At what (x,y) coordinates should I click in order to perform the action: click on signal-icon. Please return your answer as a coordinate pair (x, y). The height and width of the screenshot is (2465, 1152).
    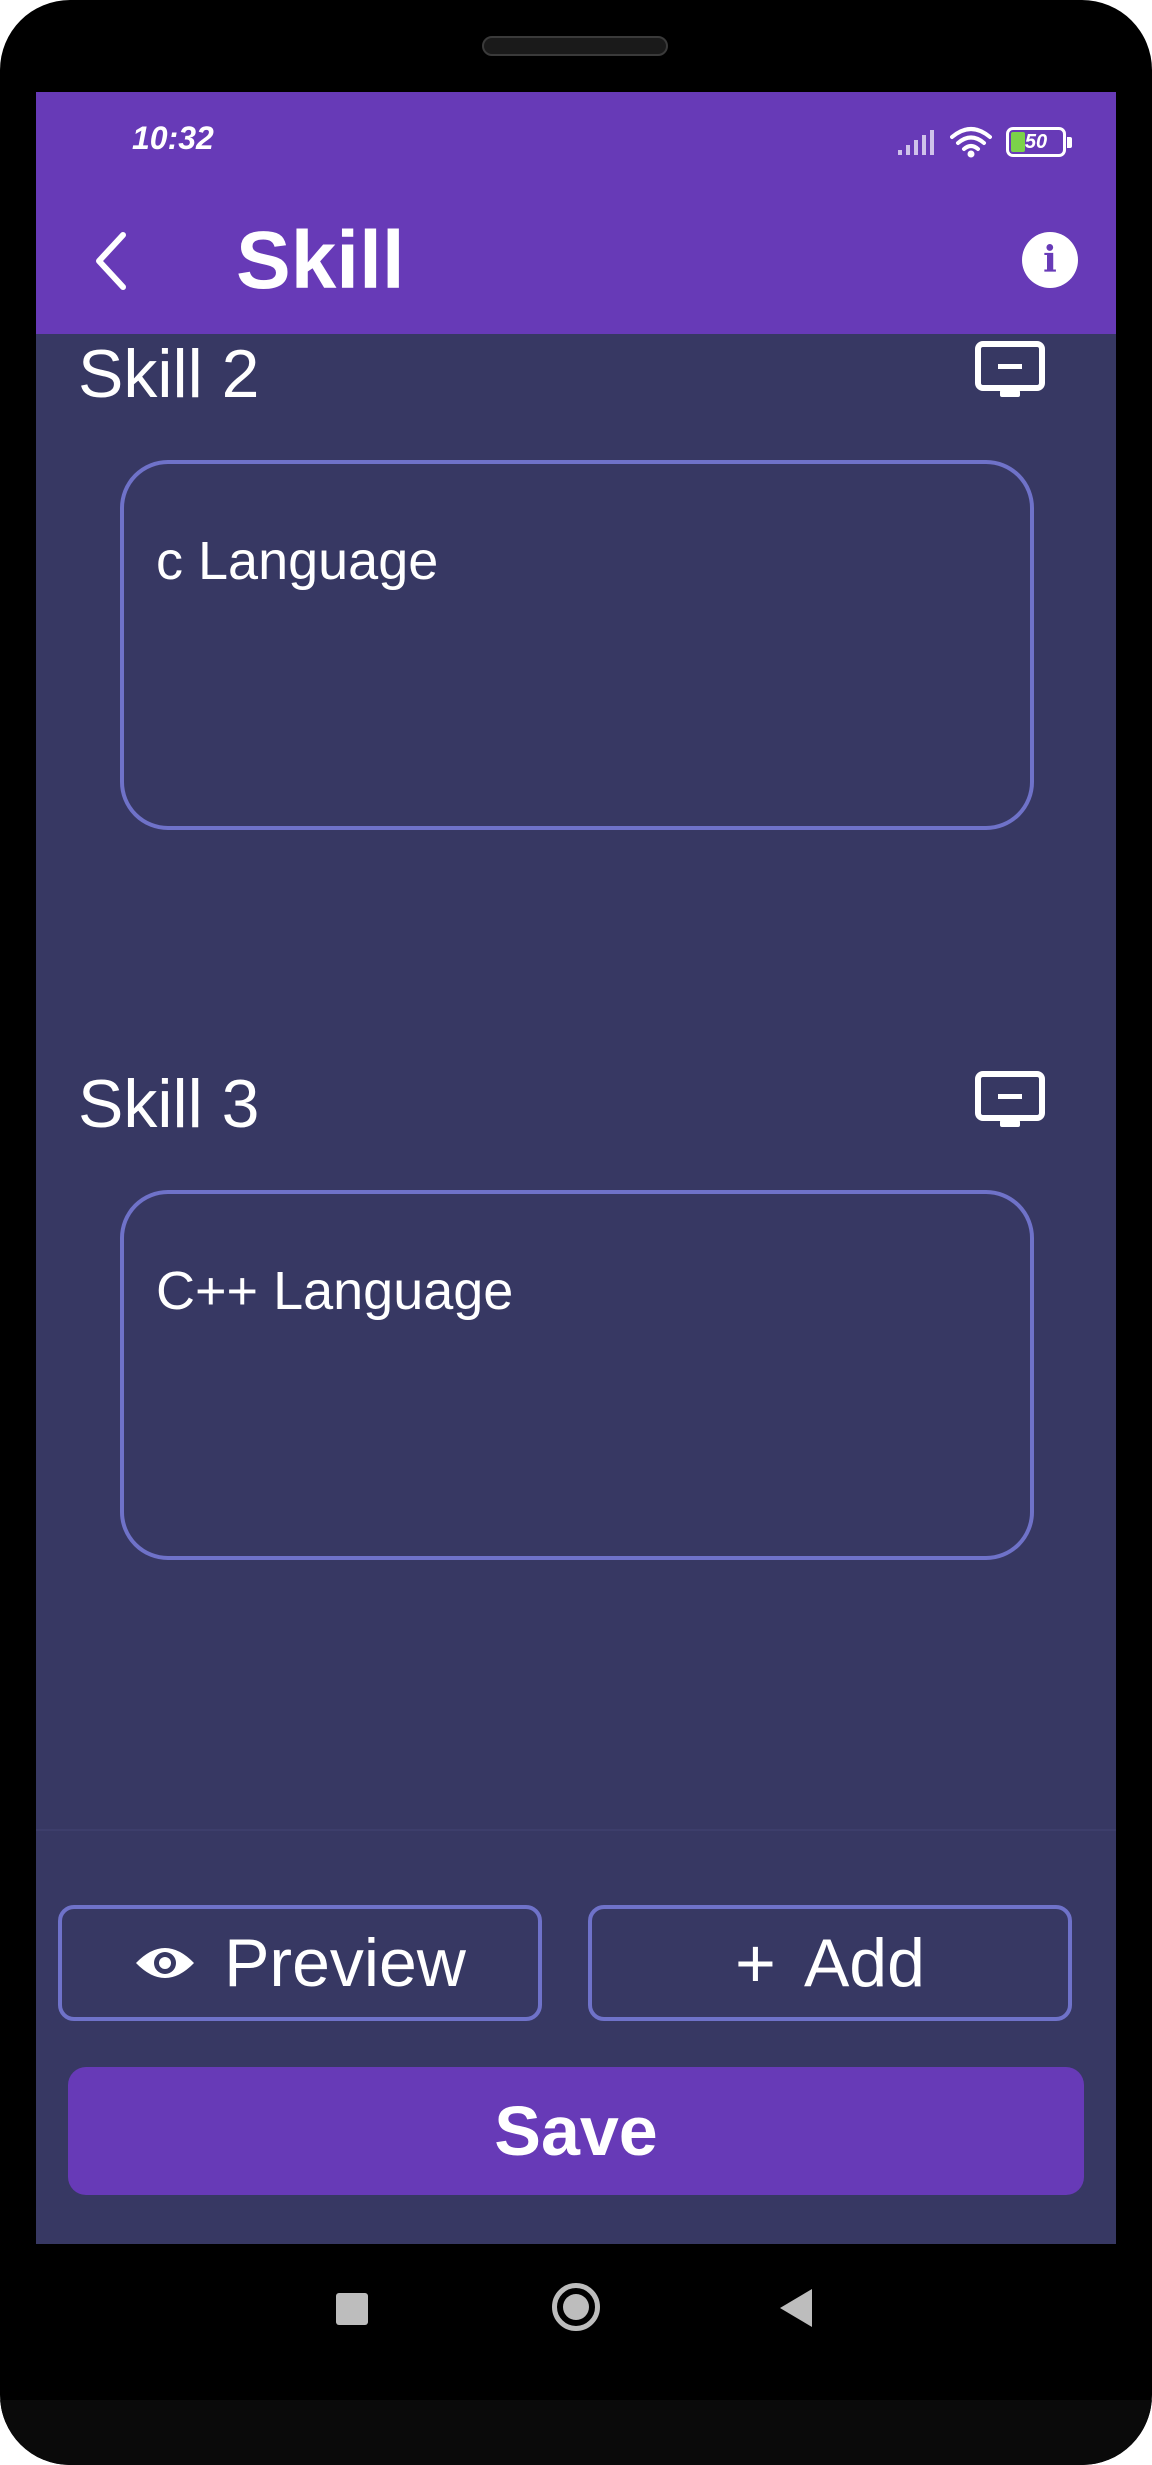
    Looking at the image, I should click on (916, 142).